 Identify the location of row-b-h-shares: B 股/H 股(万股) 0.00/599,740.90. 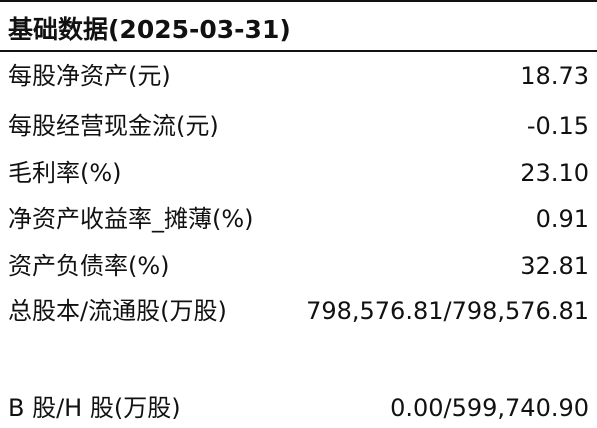
(298, 408).